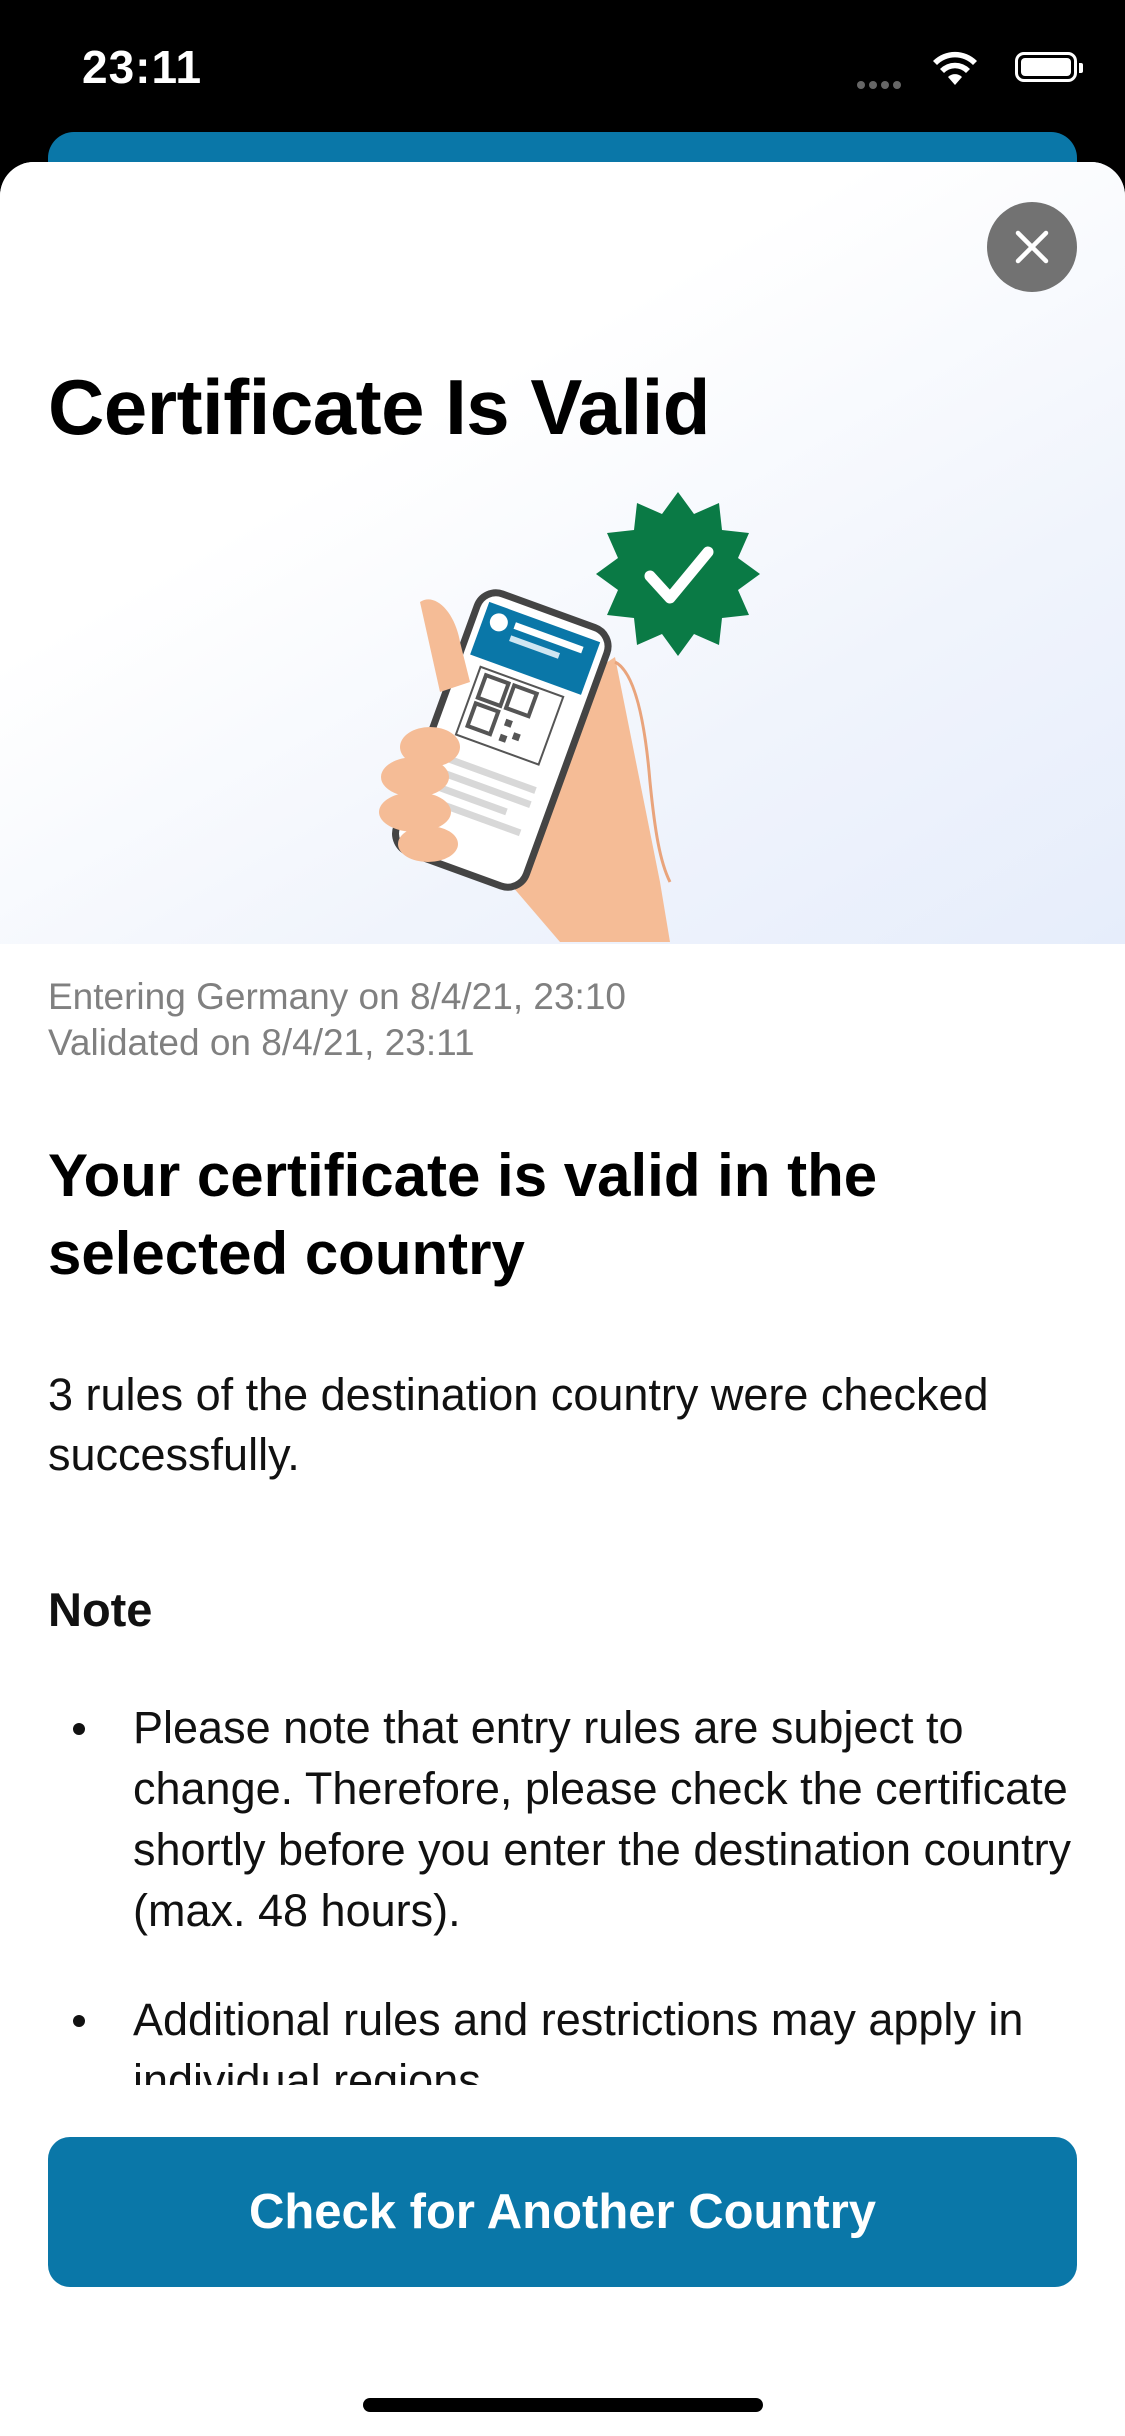 The width and height of the screenshot is (1125, 2436). Describe the element at coordinates (261, 1042) in the screenshot. I see `validated-date-text: Validated on 8/4/21, 23:11` at that location.